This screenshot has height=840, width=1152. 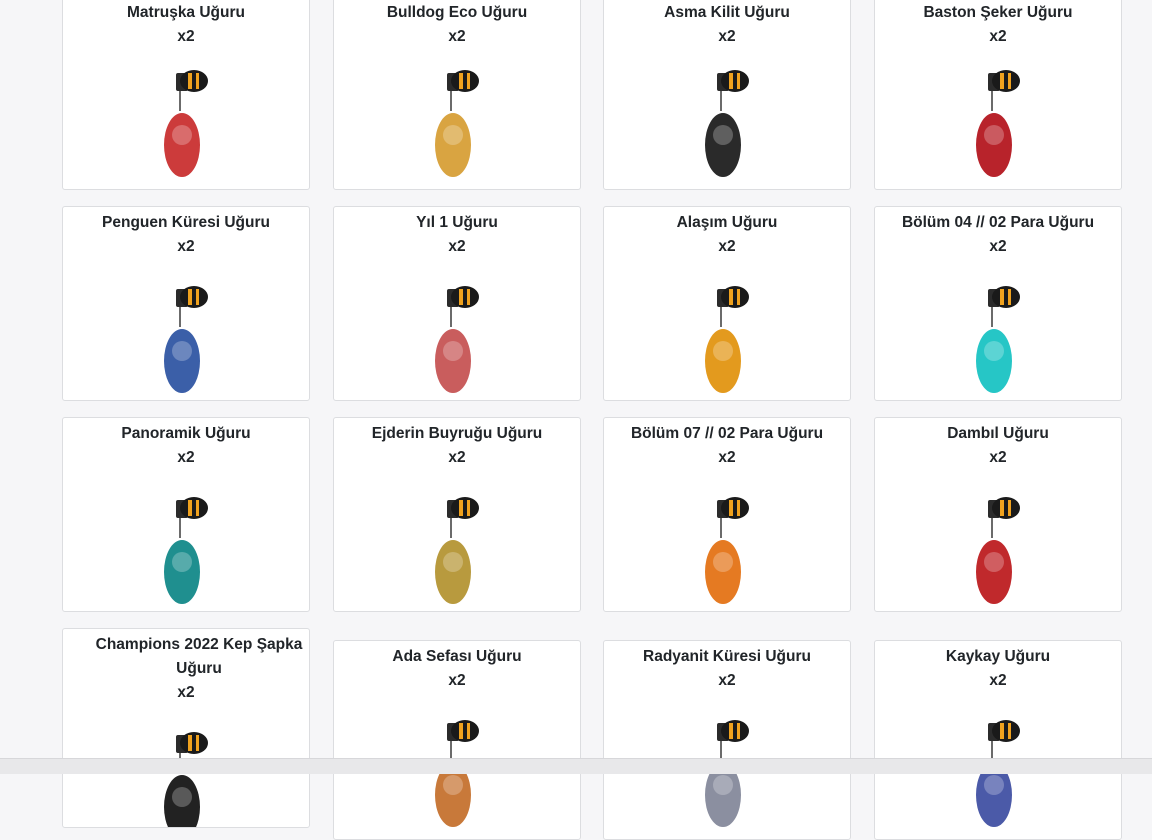 What do you see at coordinates (727, 222) in the screenshot?
I see `charm-title: Alaşım Uğuru` at bounding box center [727, 222].